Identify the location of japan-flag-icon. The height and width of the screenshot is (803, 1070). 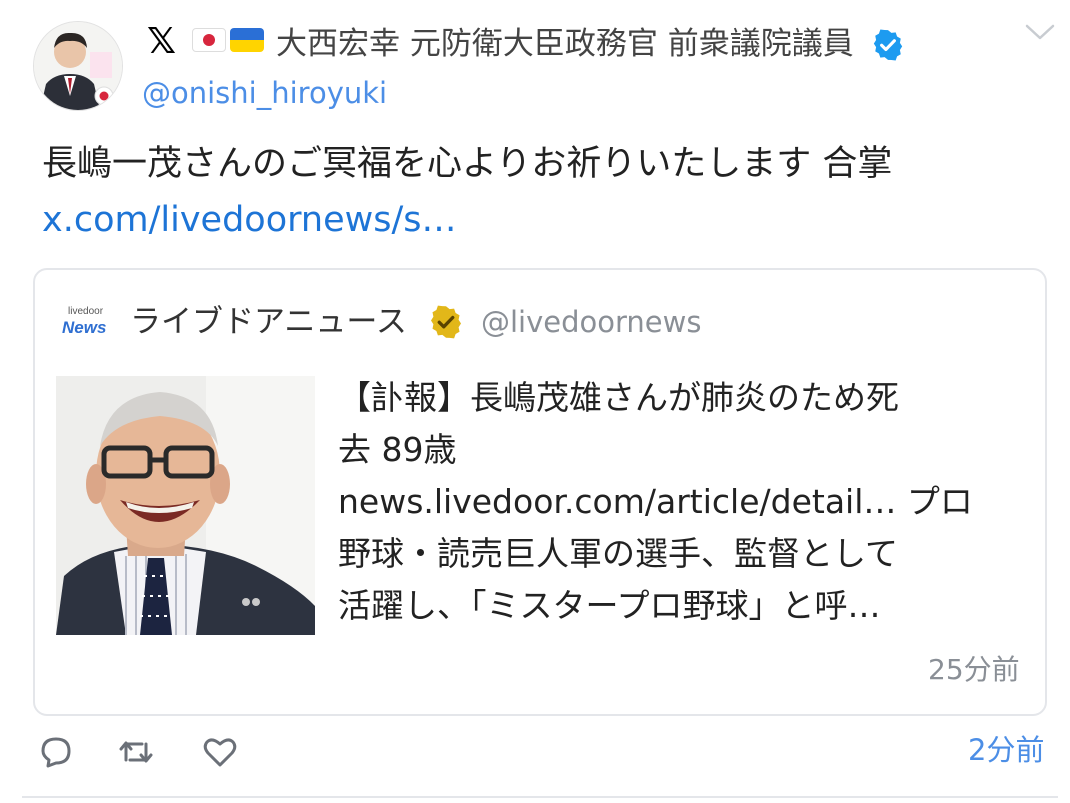
(209, 40).